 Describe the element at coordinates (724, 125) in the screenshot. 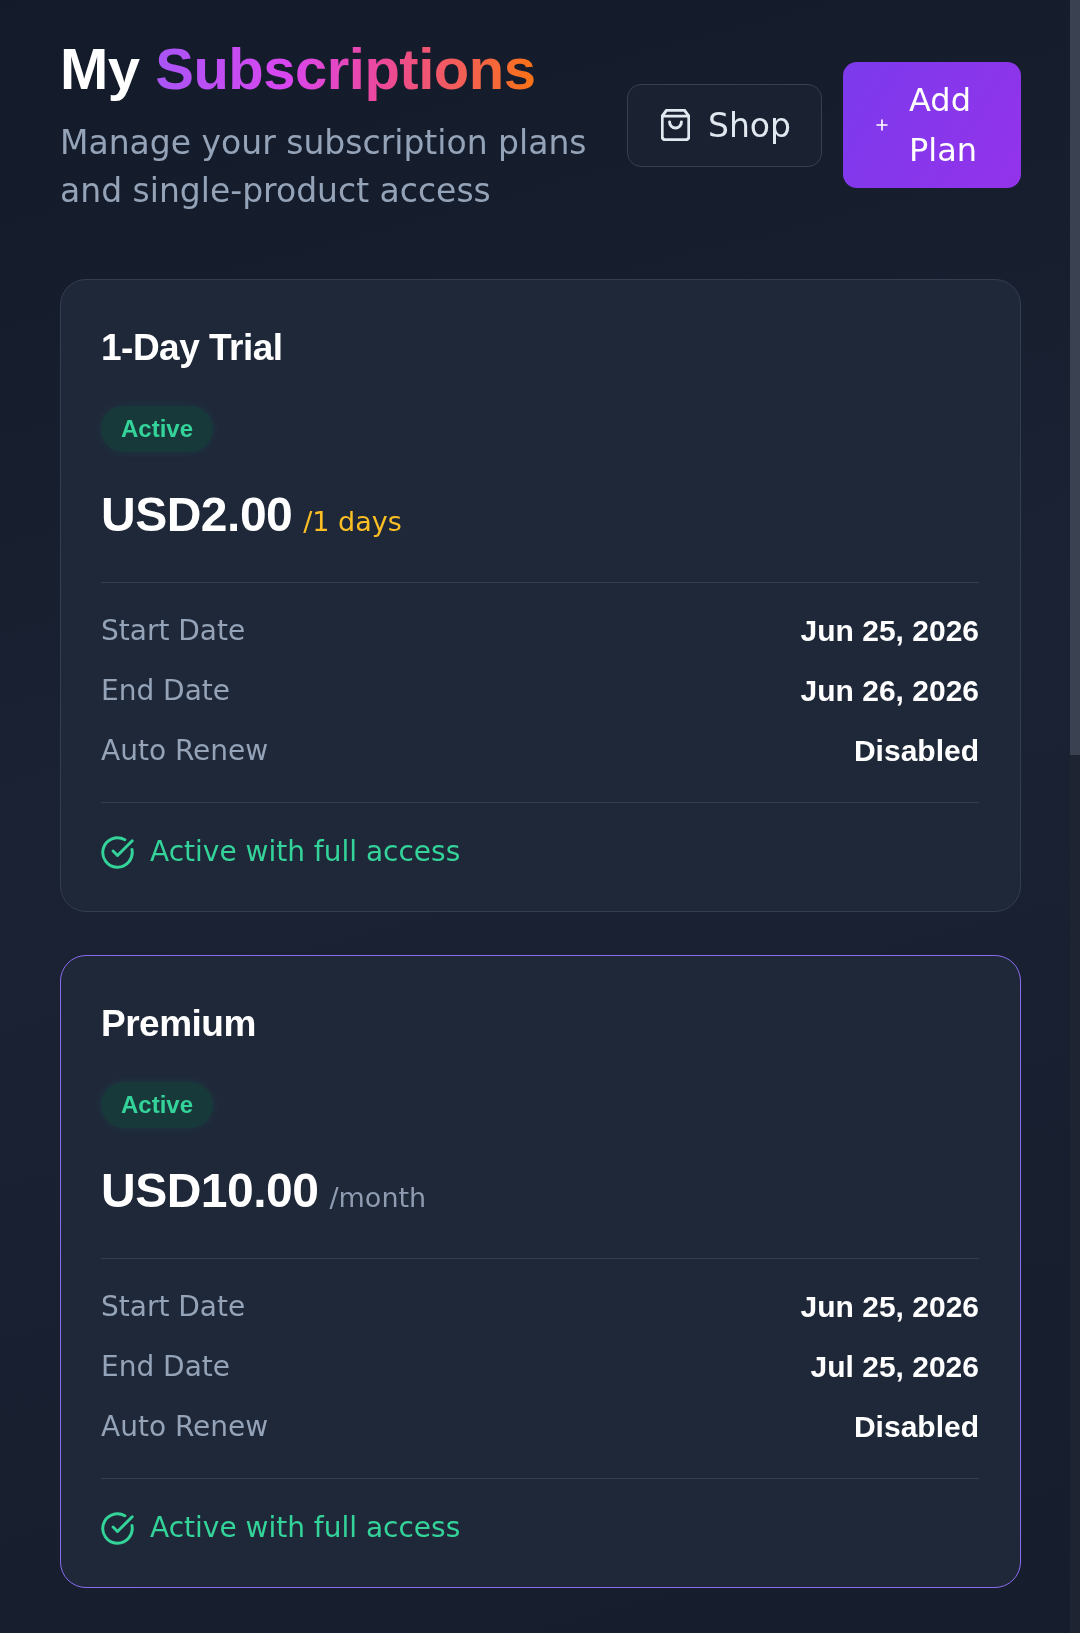

I see `shop-button: Shop` at that location.